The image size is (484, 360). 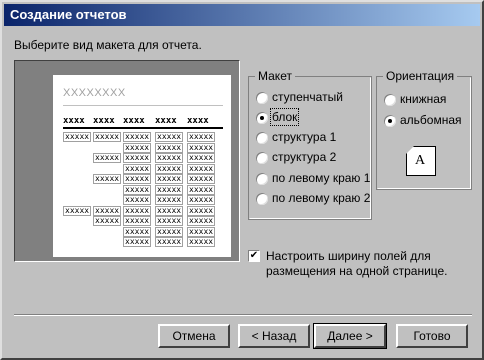 What do you see at coordinates (94, 93) in the screenshot?
I see `preview-title: XXXXXXXX` at bounding box center [94, 93].